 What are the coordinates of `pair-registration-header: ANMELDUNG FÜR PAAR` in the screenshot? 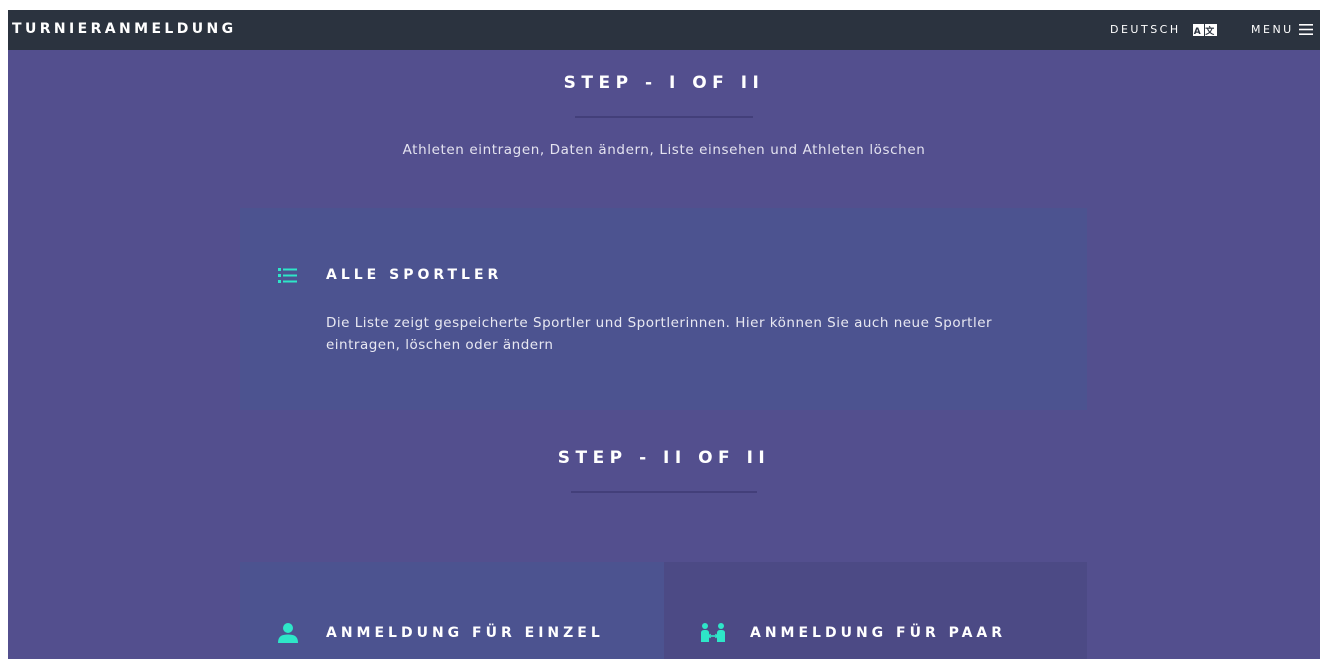 It's located at (853, 633).